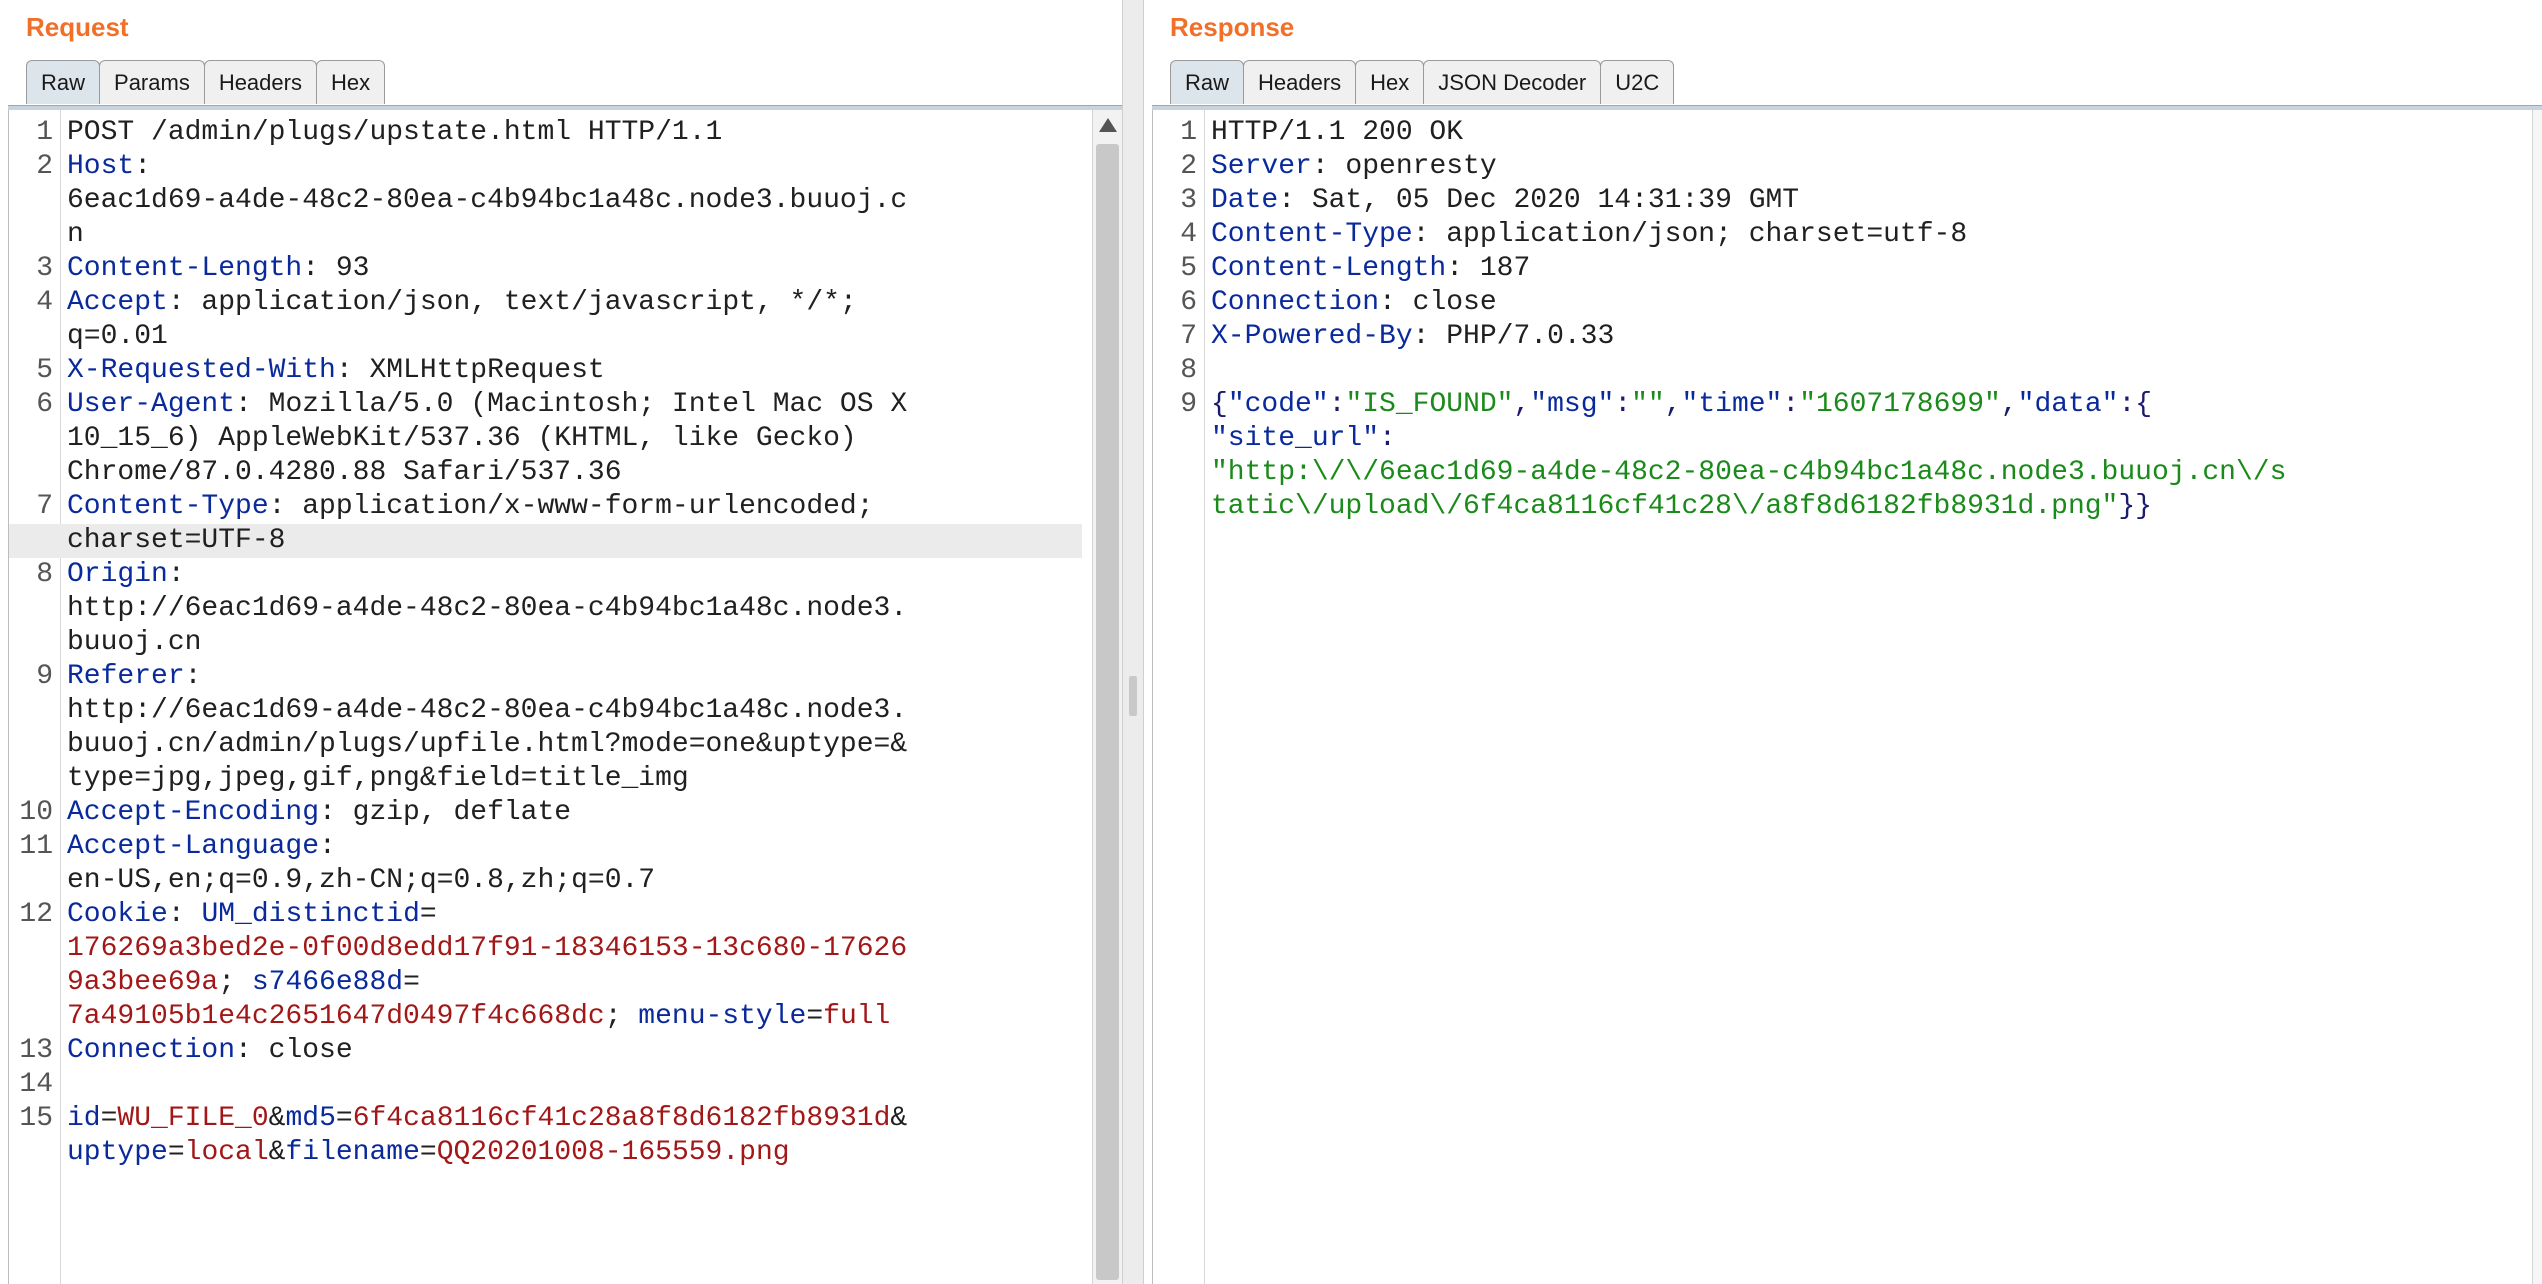  What do you see at coordinates (1827, 371) in the screenshot?
I see `code-line: 8​` at bounding box center [1827, 371].